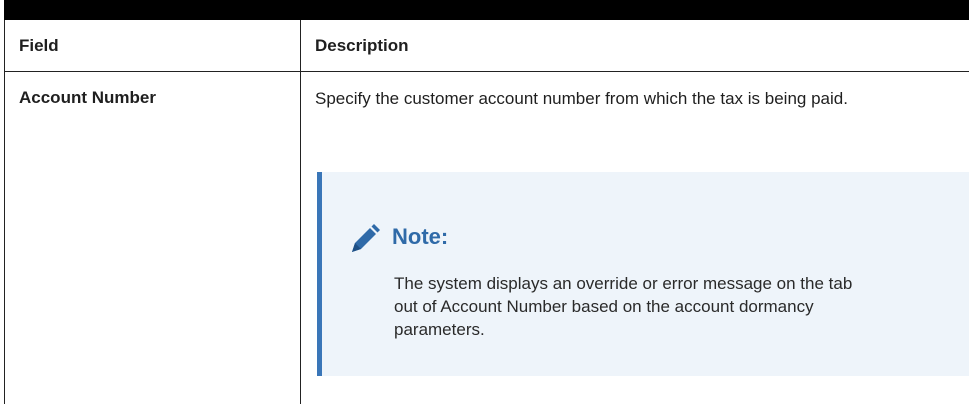 The width and height of the screenshot is (969, 404). Describe the element at coordinates (87, 97) in the screenshot. I see `field-name: Account Number` at that location.